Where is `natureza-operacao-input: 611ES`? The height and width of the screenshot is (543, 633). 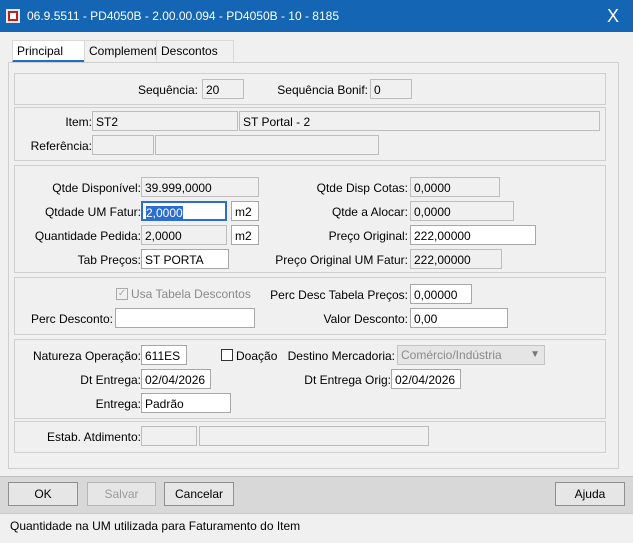 natureza-operacao-input: 611ES is located at coordinates (164, 355).